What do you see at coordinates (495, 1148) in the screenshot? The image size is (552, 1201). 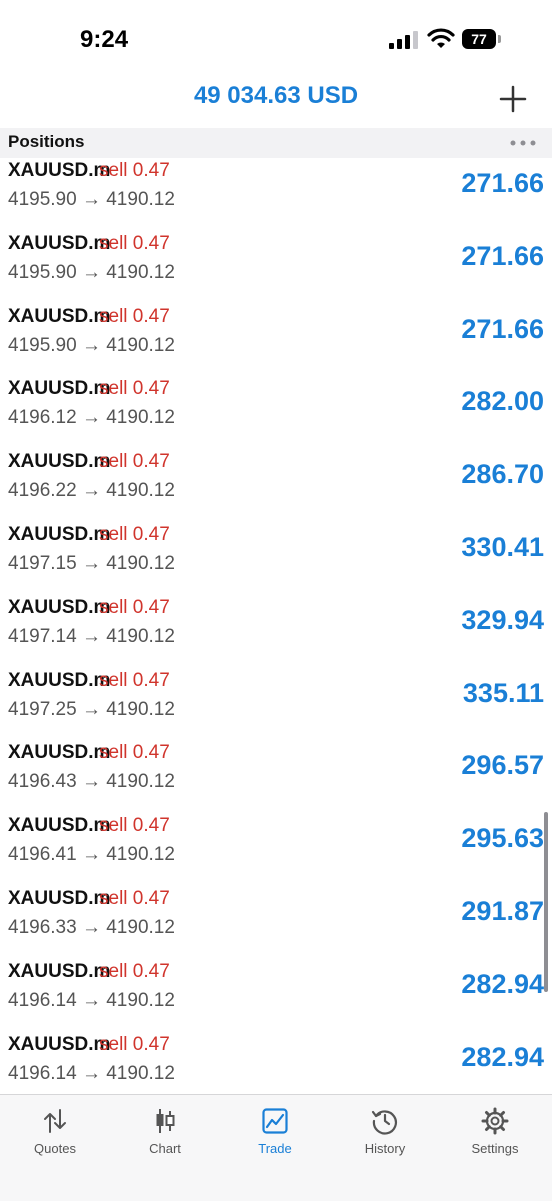 I see `tab-label: Settings` at bounding box center [495, 1148].